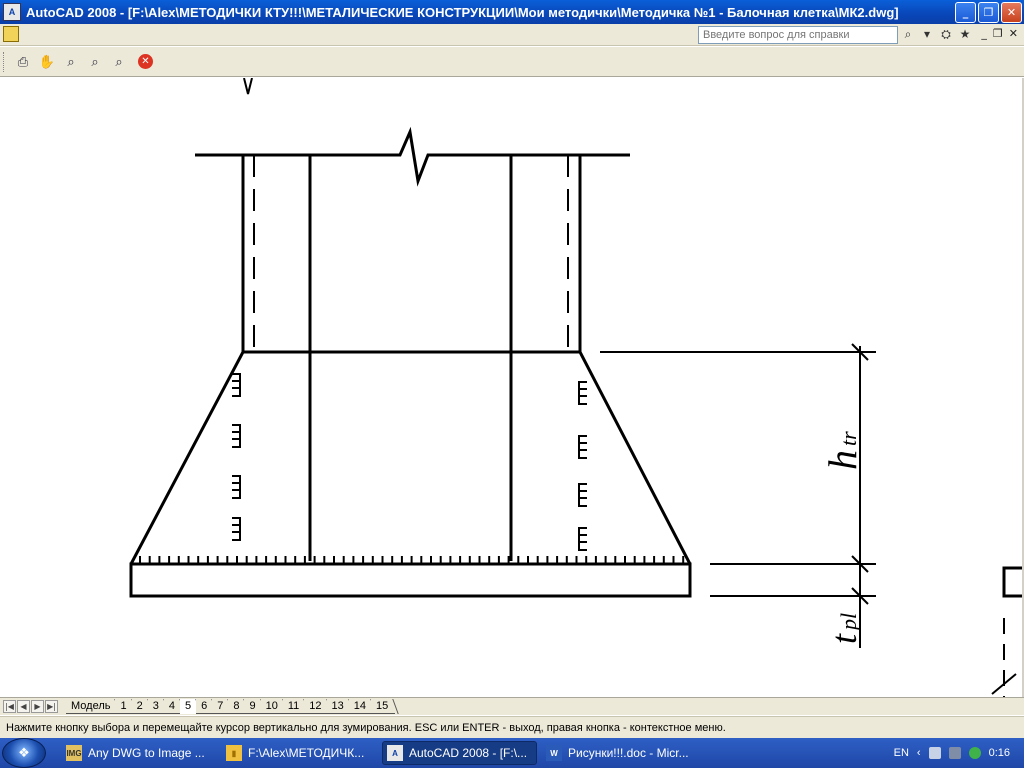  What do you see at coordinates (798, 35) in the screenshot?
I see `help-search-input` at bounding box center [798, 35].